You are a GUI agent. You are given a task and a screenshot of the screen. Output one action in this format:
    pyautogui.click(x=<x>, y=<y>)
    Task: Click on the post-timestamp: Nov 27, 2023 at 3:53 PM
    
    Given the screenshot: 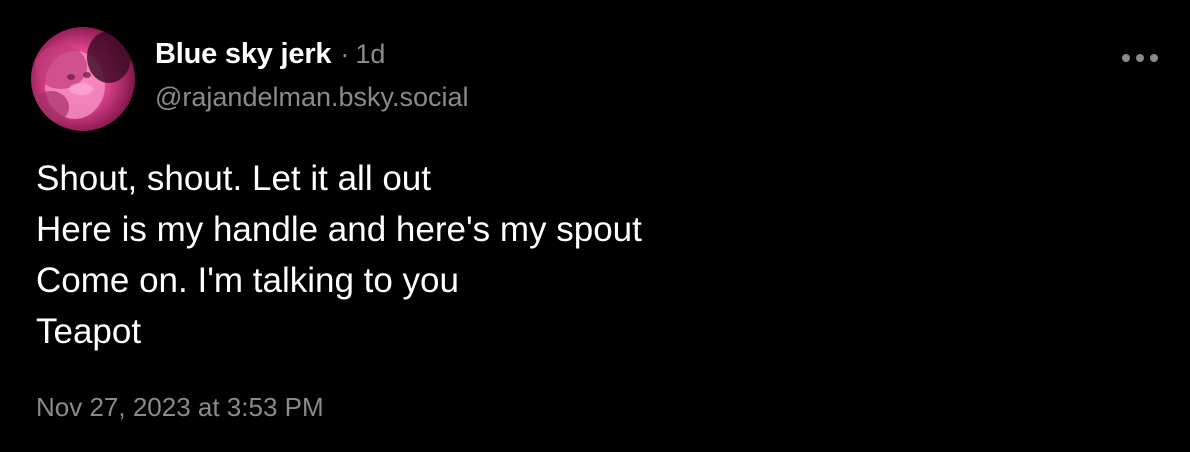 What is the action you would take?
    pyautogui.click(x=180, y=407)
    